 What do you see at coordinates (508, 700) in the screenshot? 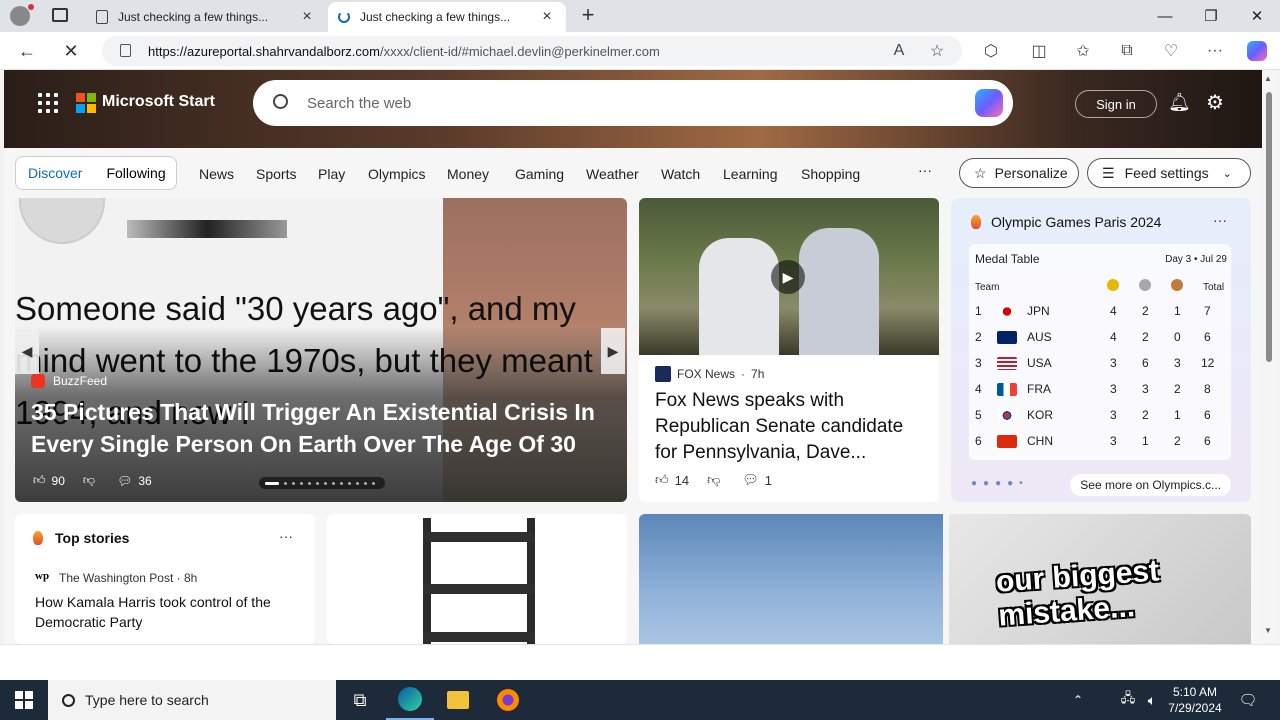
I see `firefox-icon` at bounding box center [508, 700].